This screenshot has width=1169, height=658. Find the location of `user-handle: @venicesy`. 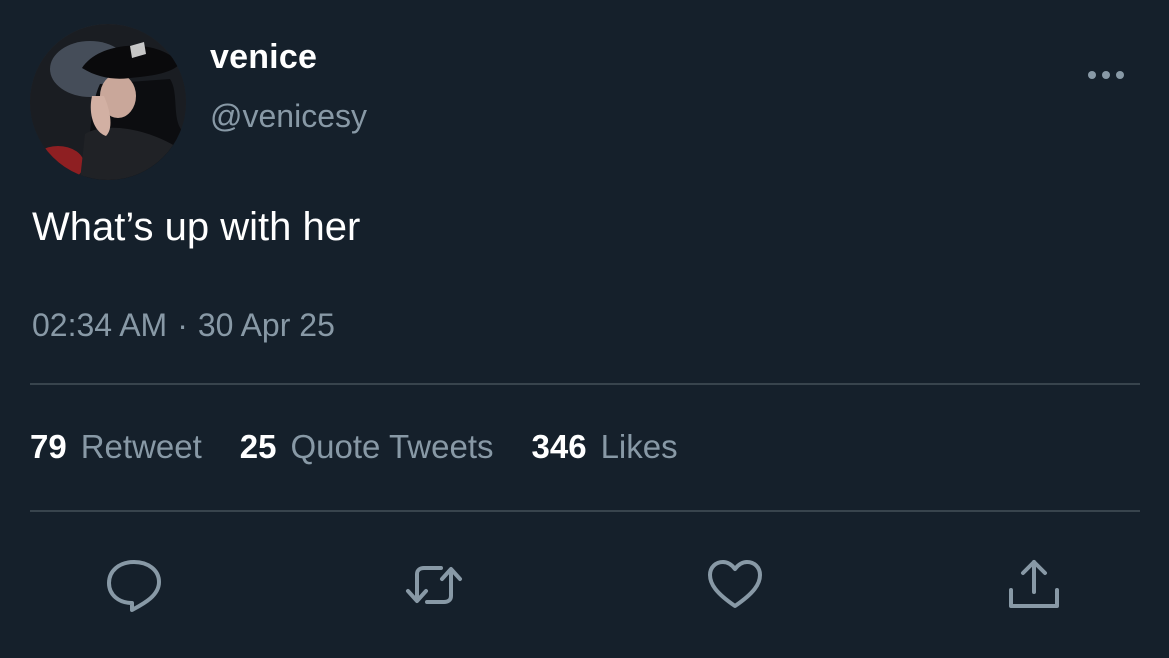

user-handle: @venicesy is located at coordinates (288, 116).